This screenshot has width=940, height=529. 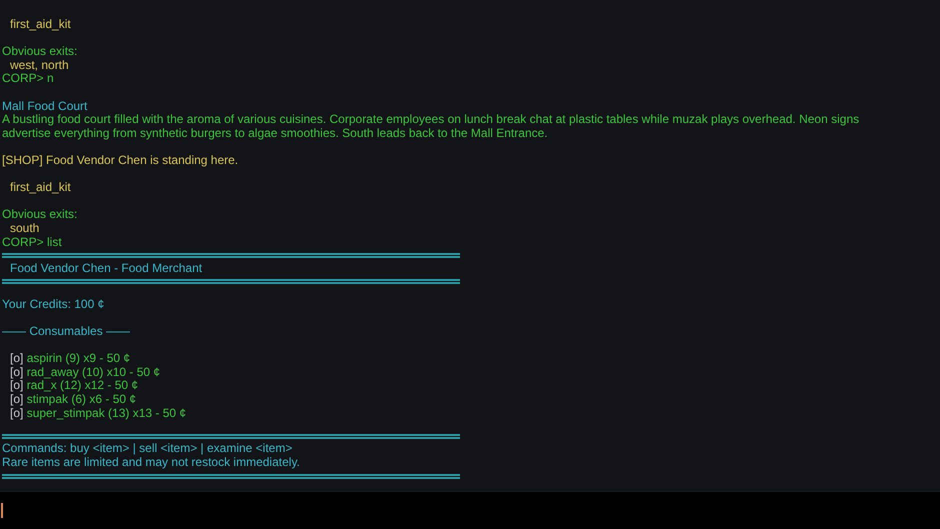 What do you see at coordinates (151, 462) in the screenshot?
I see `shop-text: Rare items are limited and may not restock immediately.` at bounding box center [151, 462].